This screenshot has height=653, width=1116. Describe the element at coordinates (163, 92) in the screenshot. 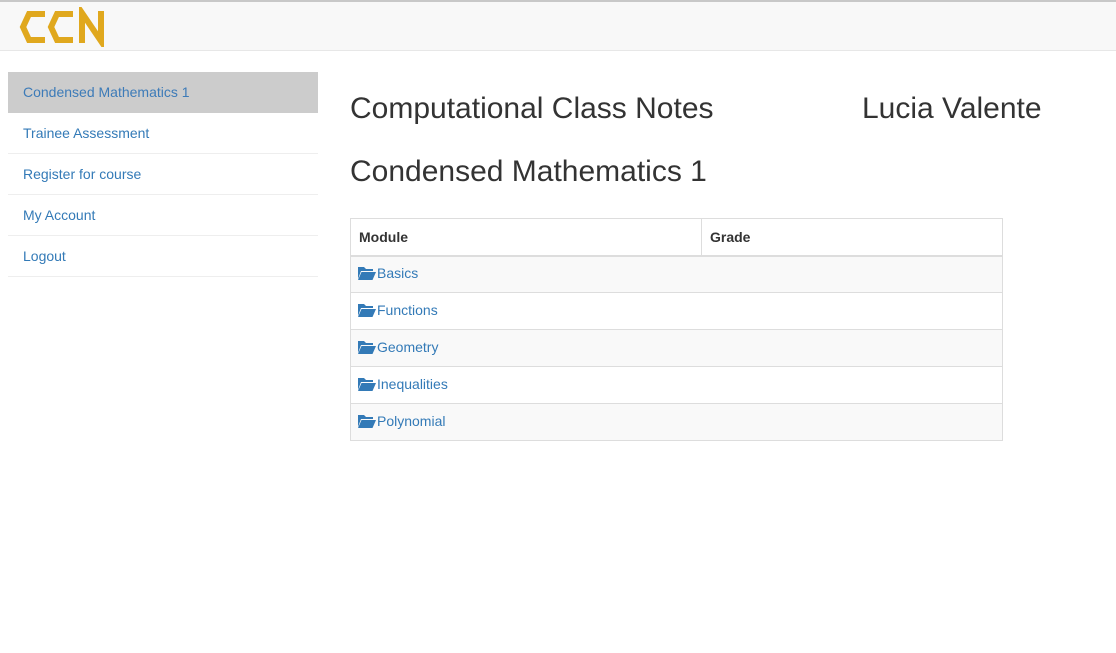

I see `sidebar-item-condensed-mathematics-1: Condensed Mathematics 1` at that location.